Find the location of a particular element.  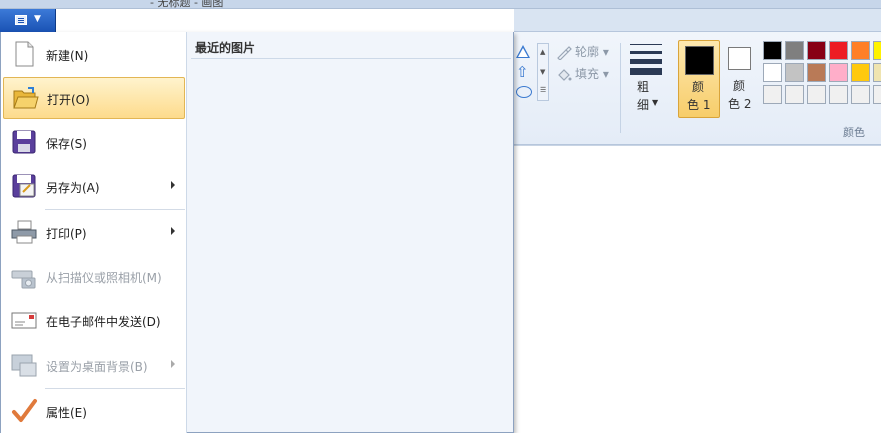

expand-icon: ☰ is located at coordinates (543, 90).